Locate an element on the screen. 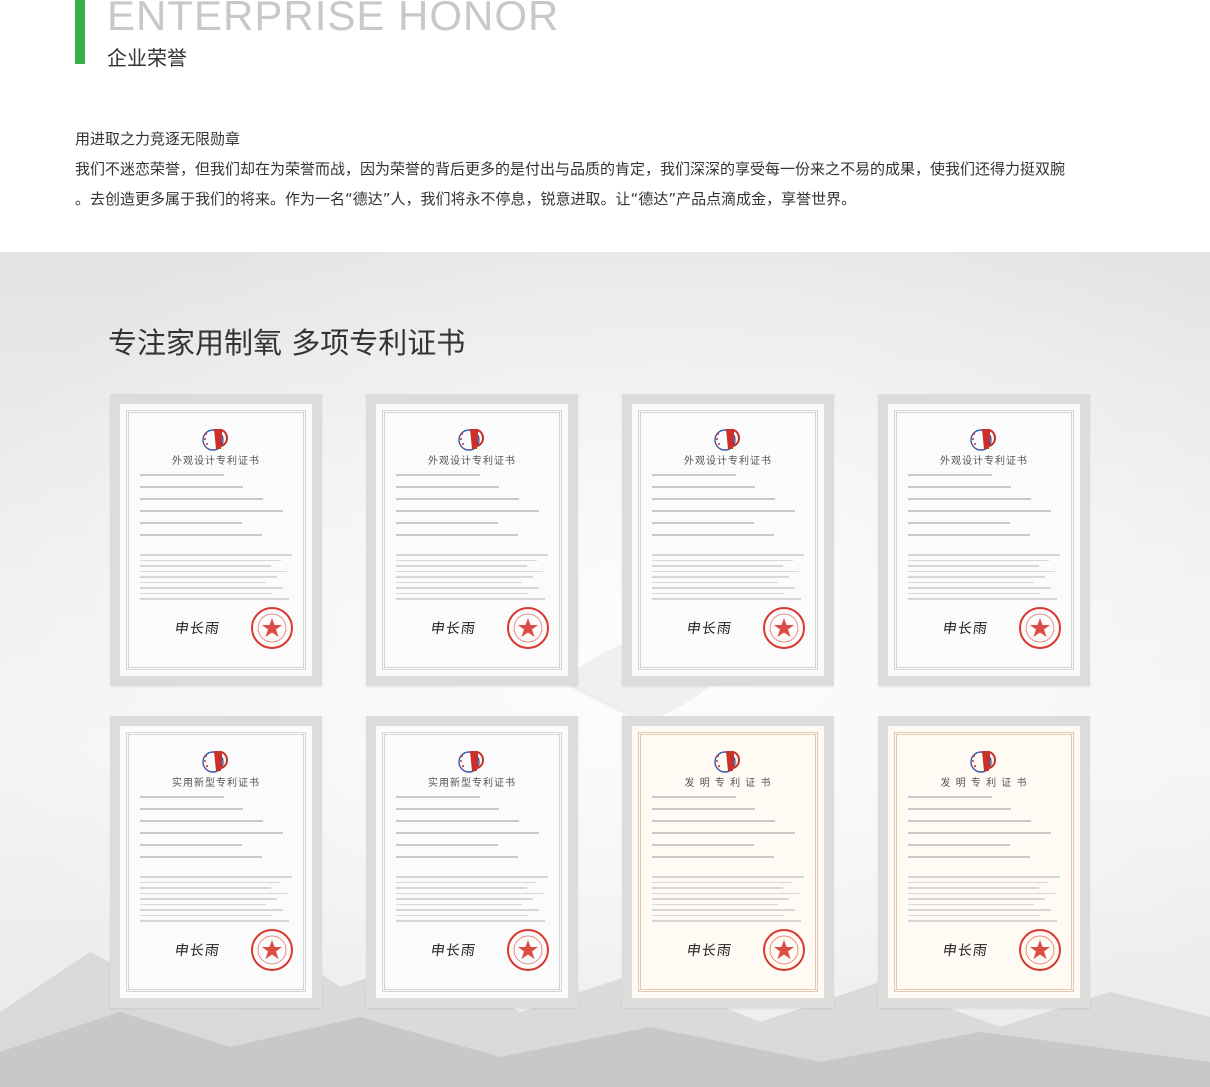 This screenshot has width=1210, height=1087. intro-heading: 用进取之力竞逐无限勋章 is located at coordinates (158, 139).